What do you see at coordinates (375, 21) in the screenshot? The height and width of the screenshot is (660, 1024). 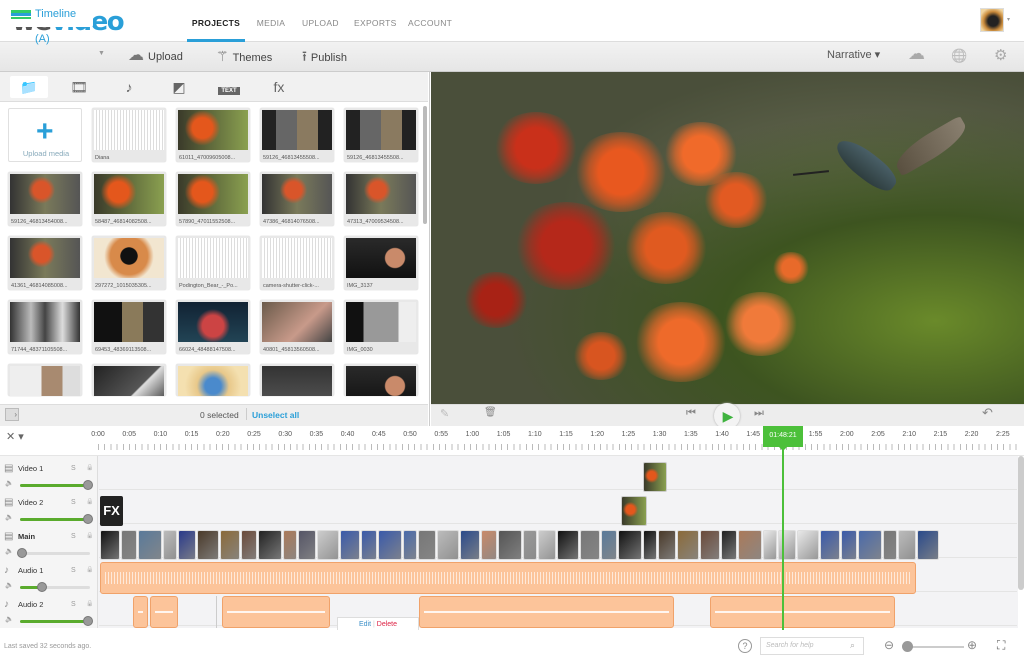 I see `nav-tab-exports: EXPORTS` at bounding box center [375, 21].